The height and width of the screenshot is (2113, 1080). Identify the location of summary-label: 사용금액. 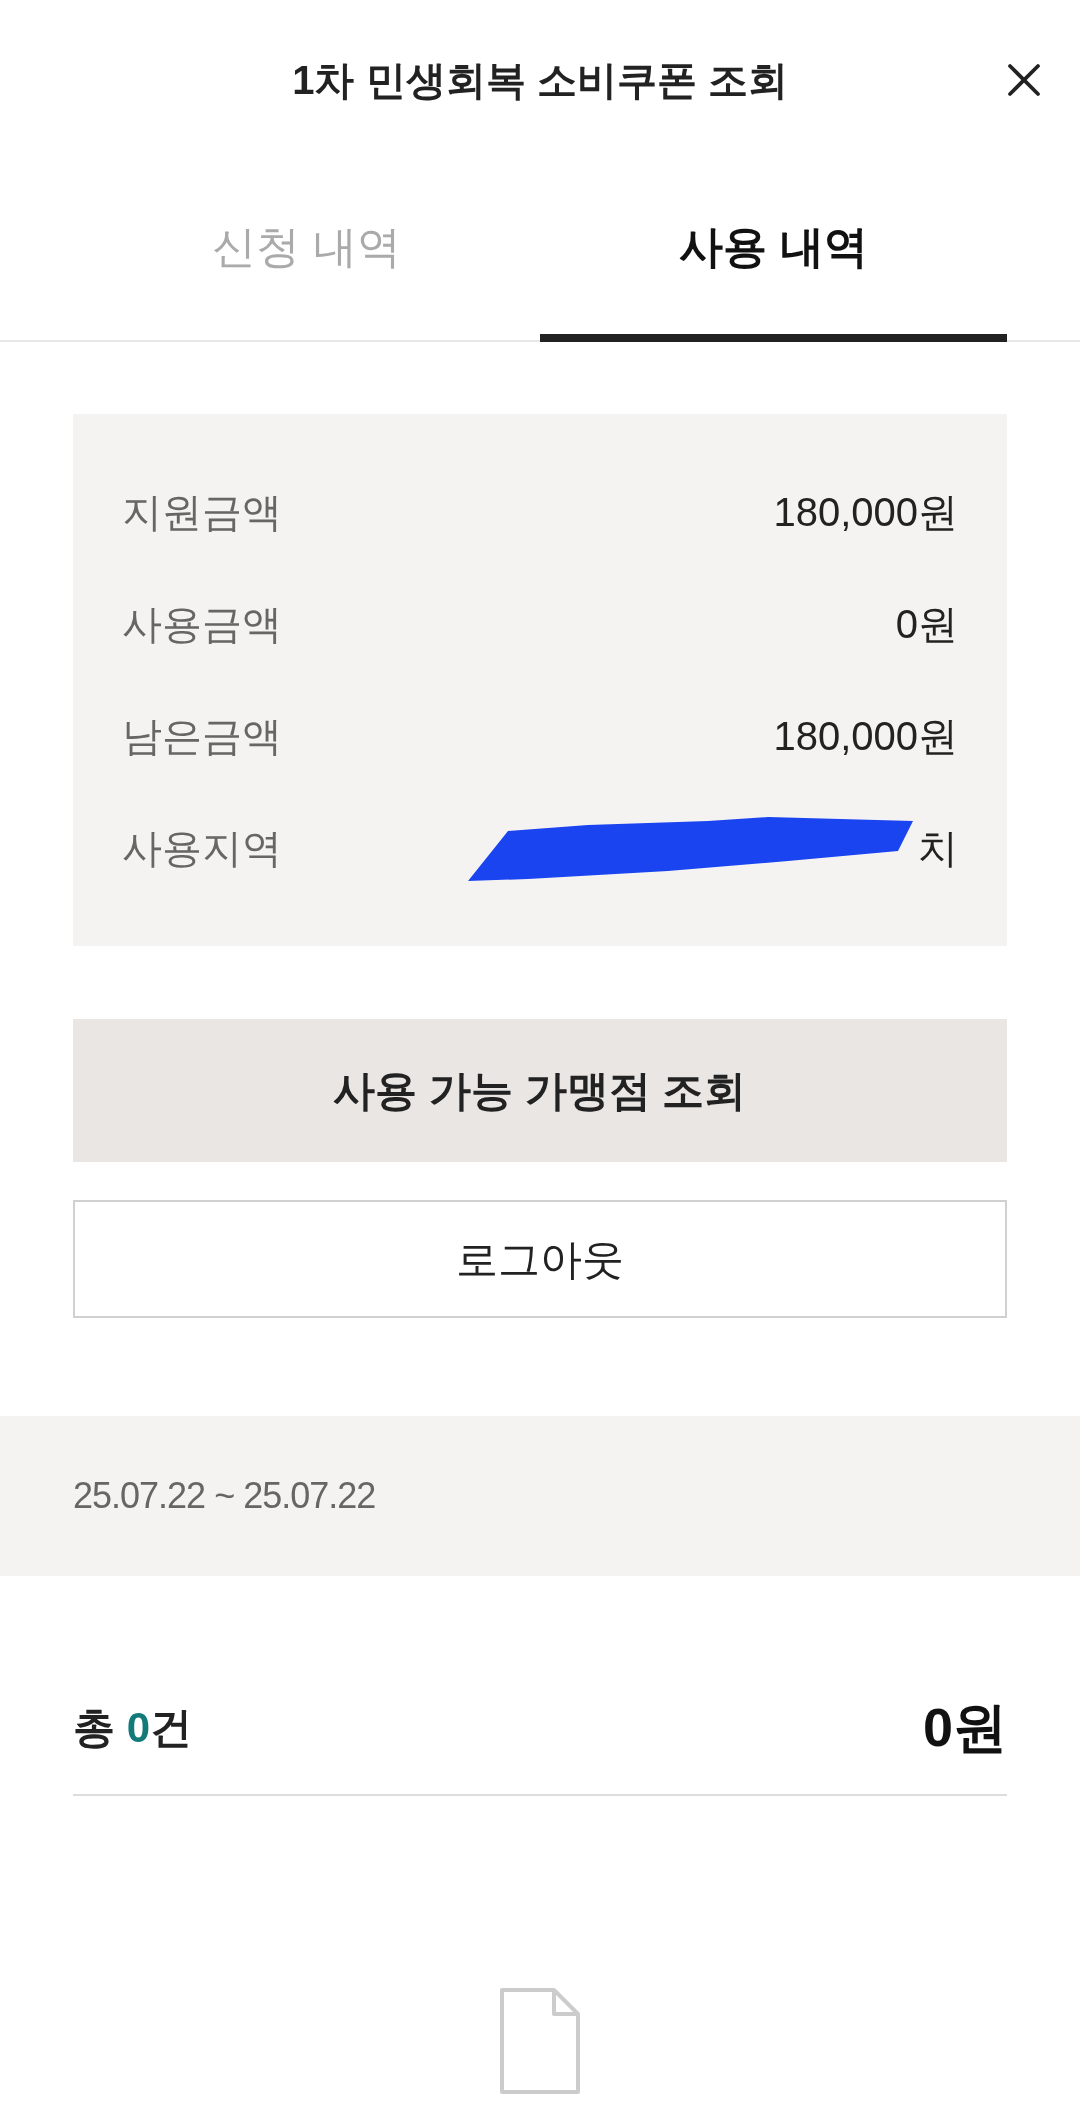
(202, 624).